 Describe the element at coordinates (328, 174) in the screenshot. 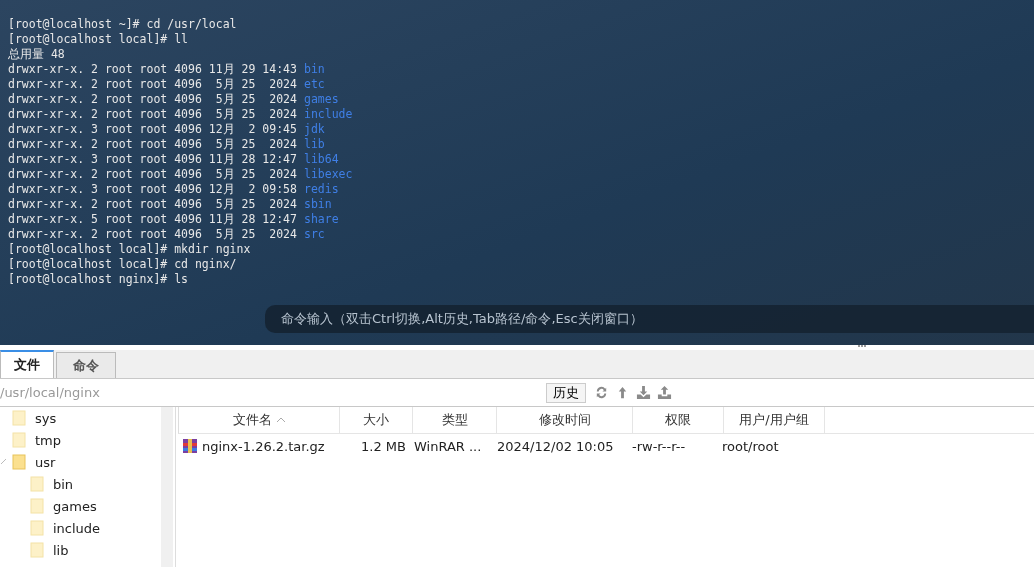

I see `directory-name: libexec` at that location.